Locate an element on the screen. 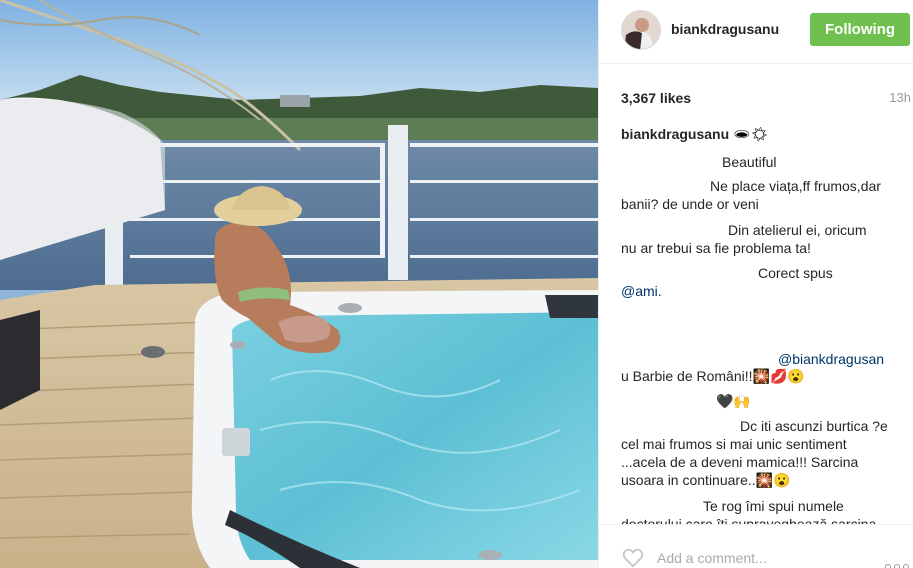 This screenshot has width=913, height=568. username: biankdragusanu is located at coordinates (725, 29).